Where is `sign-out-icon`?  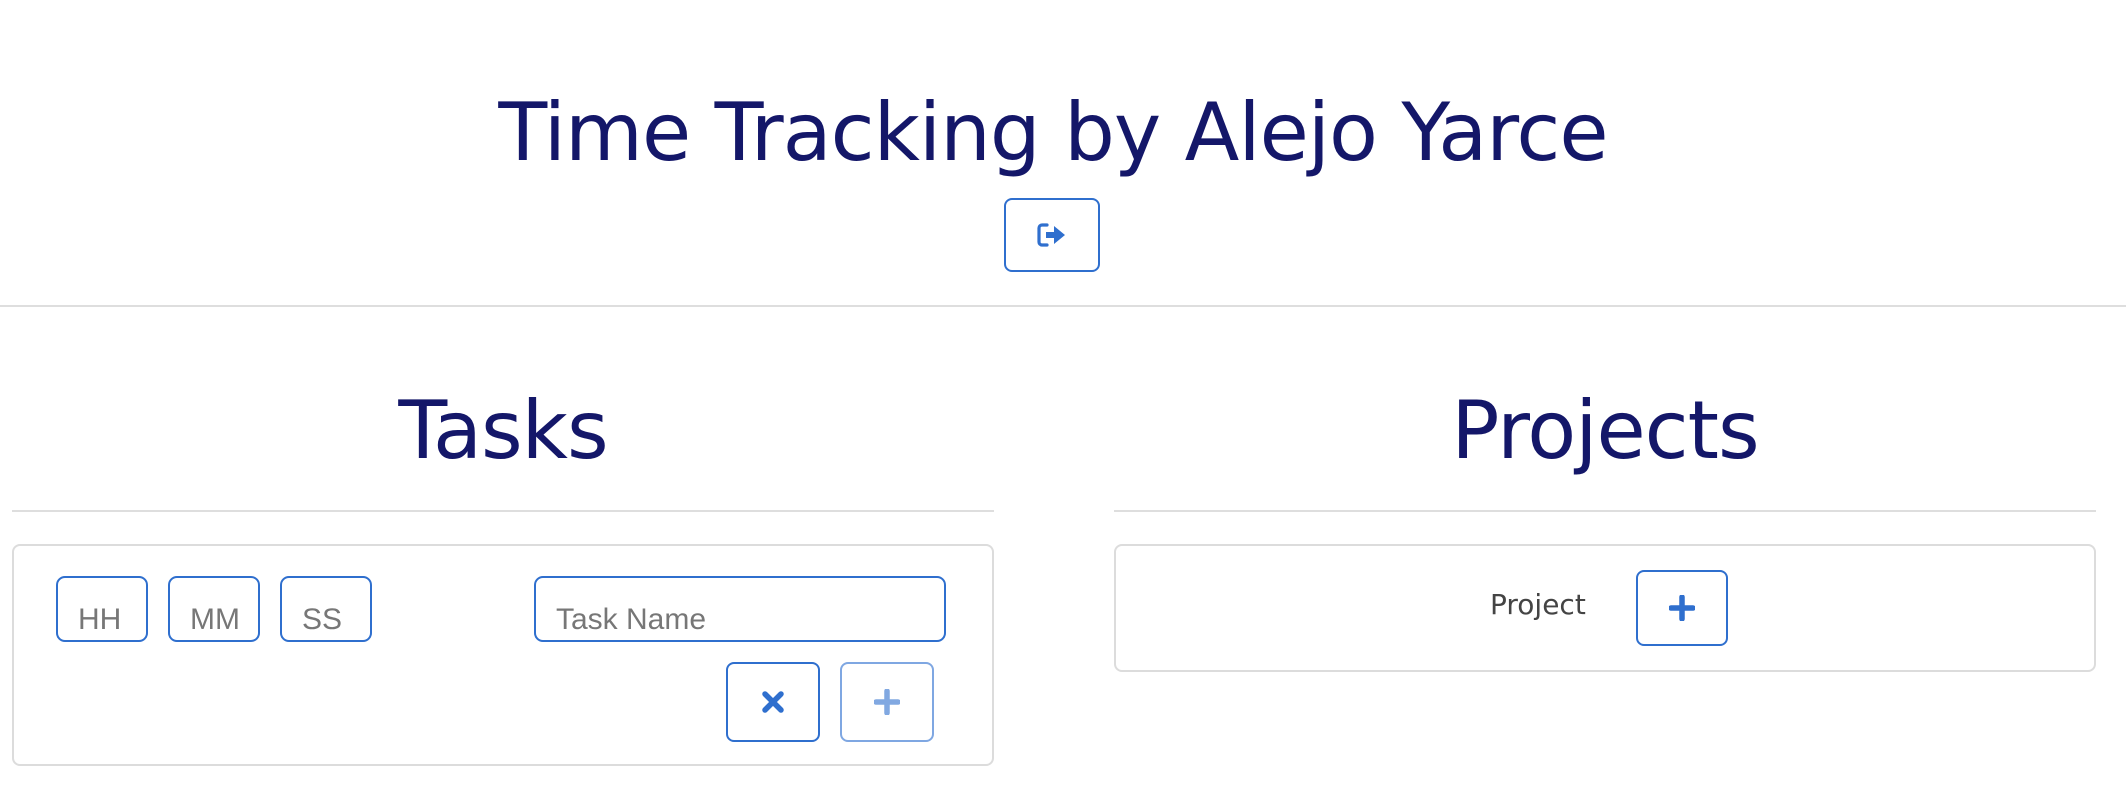
sign-out-icon is located at coordinates (1051, 235).